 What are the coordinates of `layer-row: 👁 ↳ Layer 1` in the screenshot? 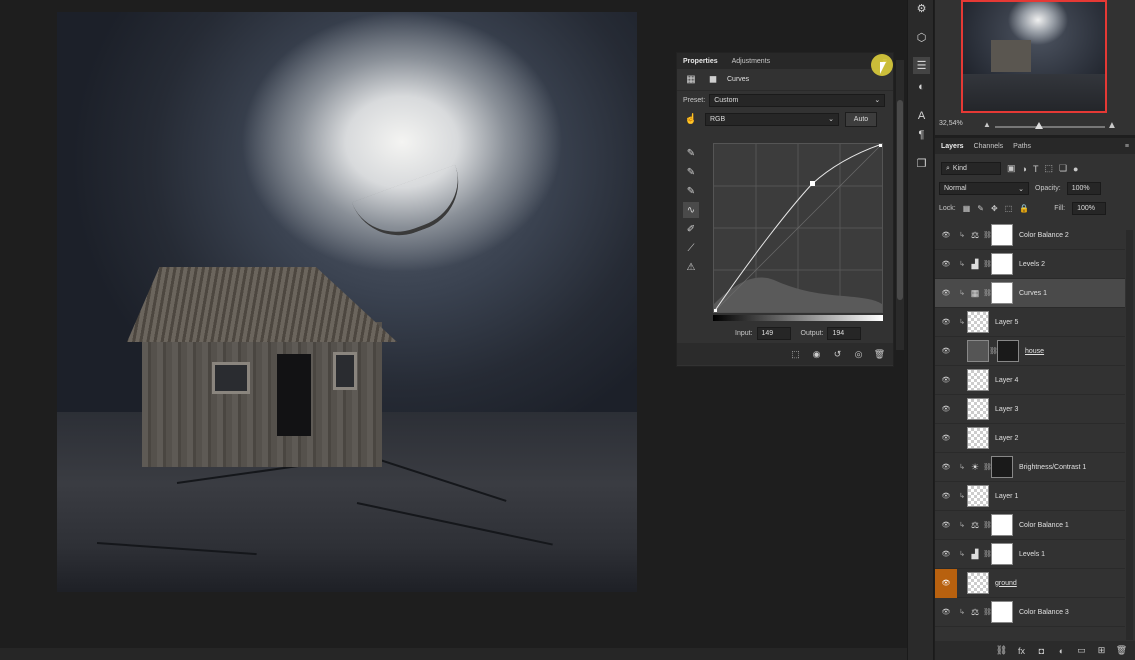 It's located at (1030, 496).